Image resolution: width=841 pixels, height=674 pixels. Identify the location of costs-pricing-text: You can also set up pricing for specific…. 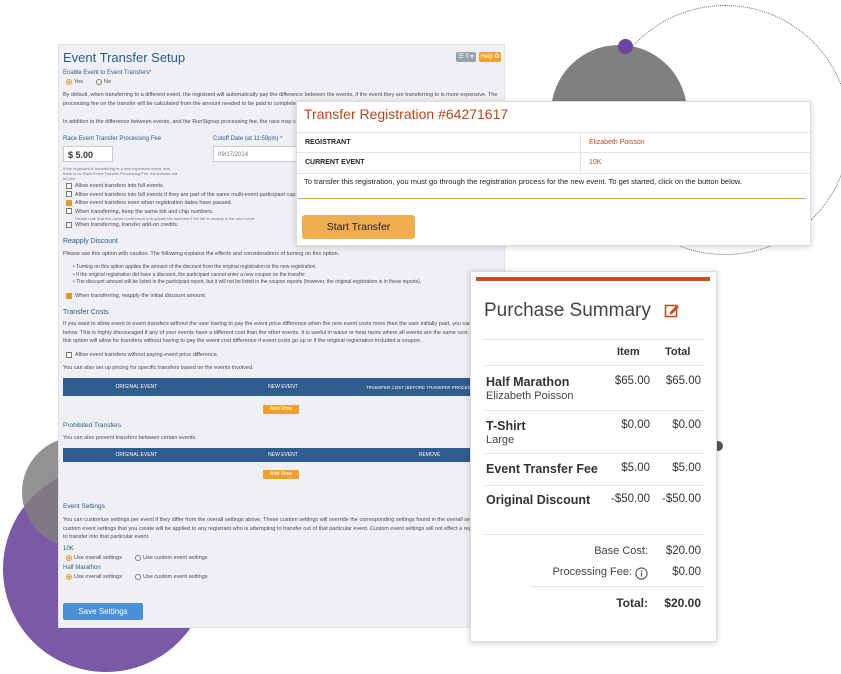
(158, 368).